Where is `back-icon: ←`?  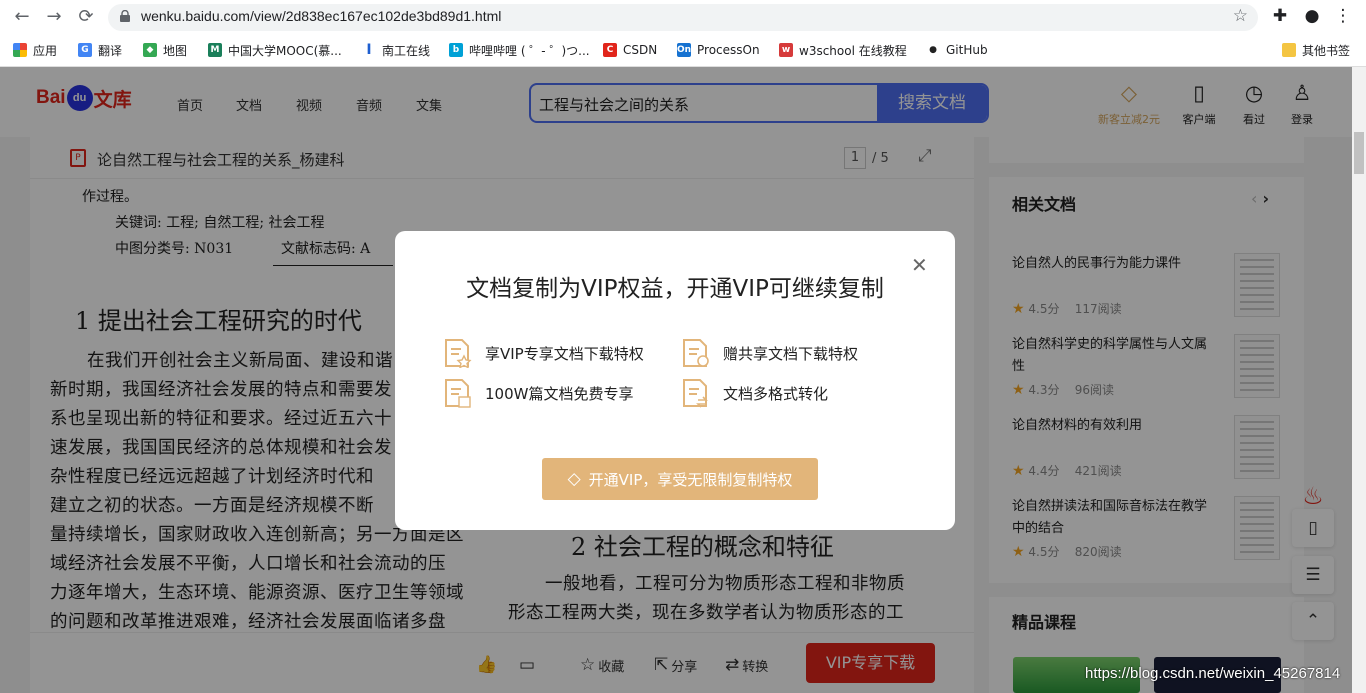
back-icon: ← is located at coordinates (22, 17).